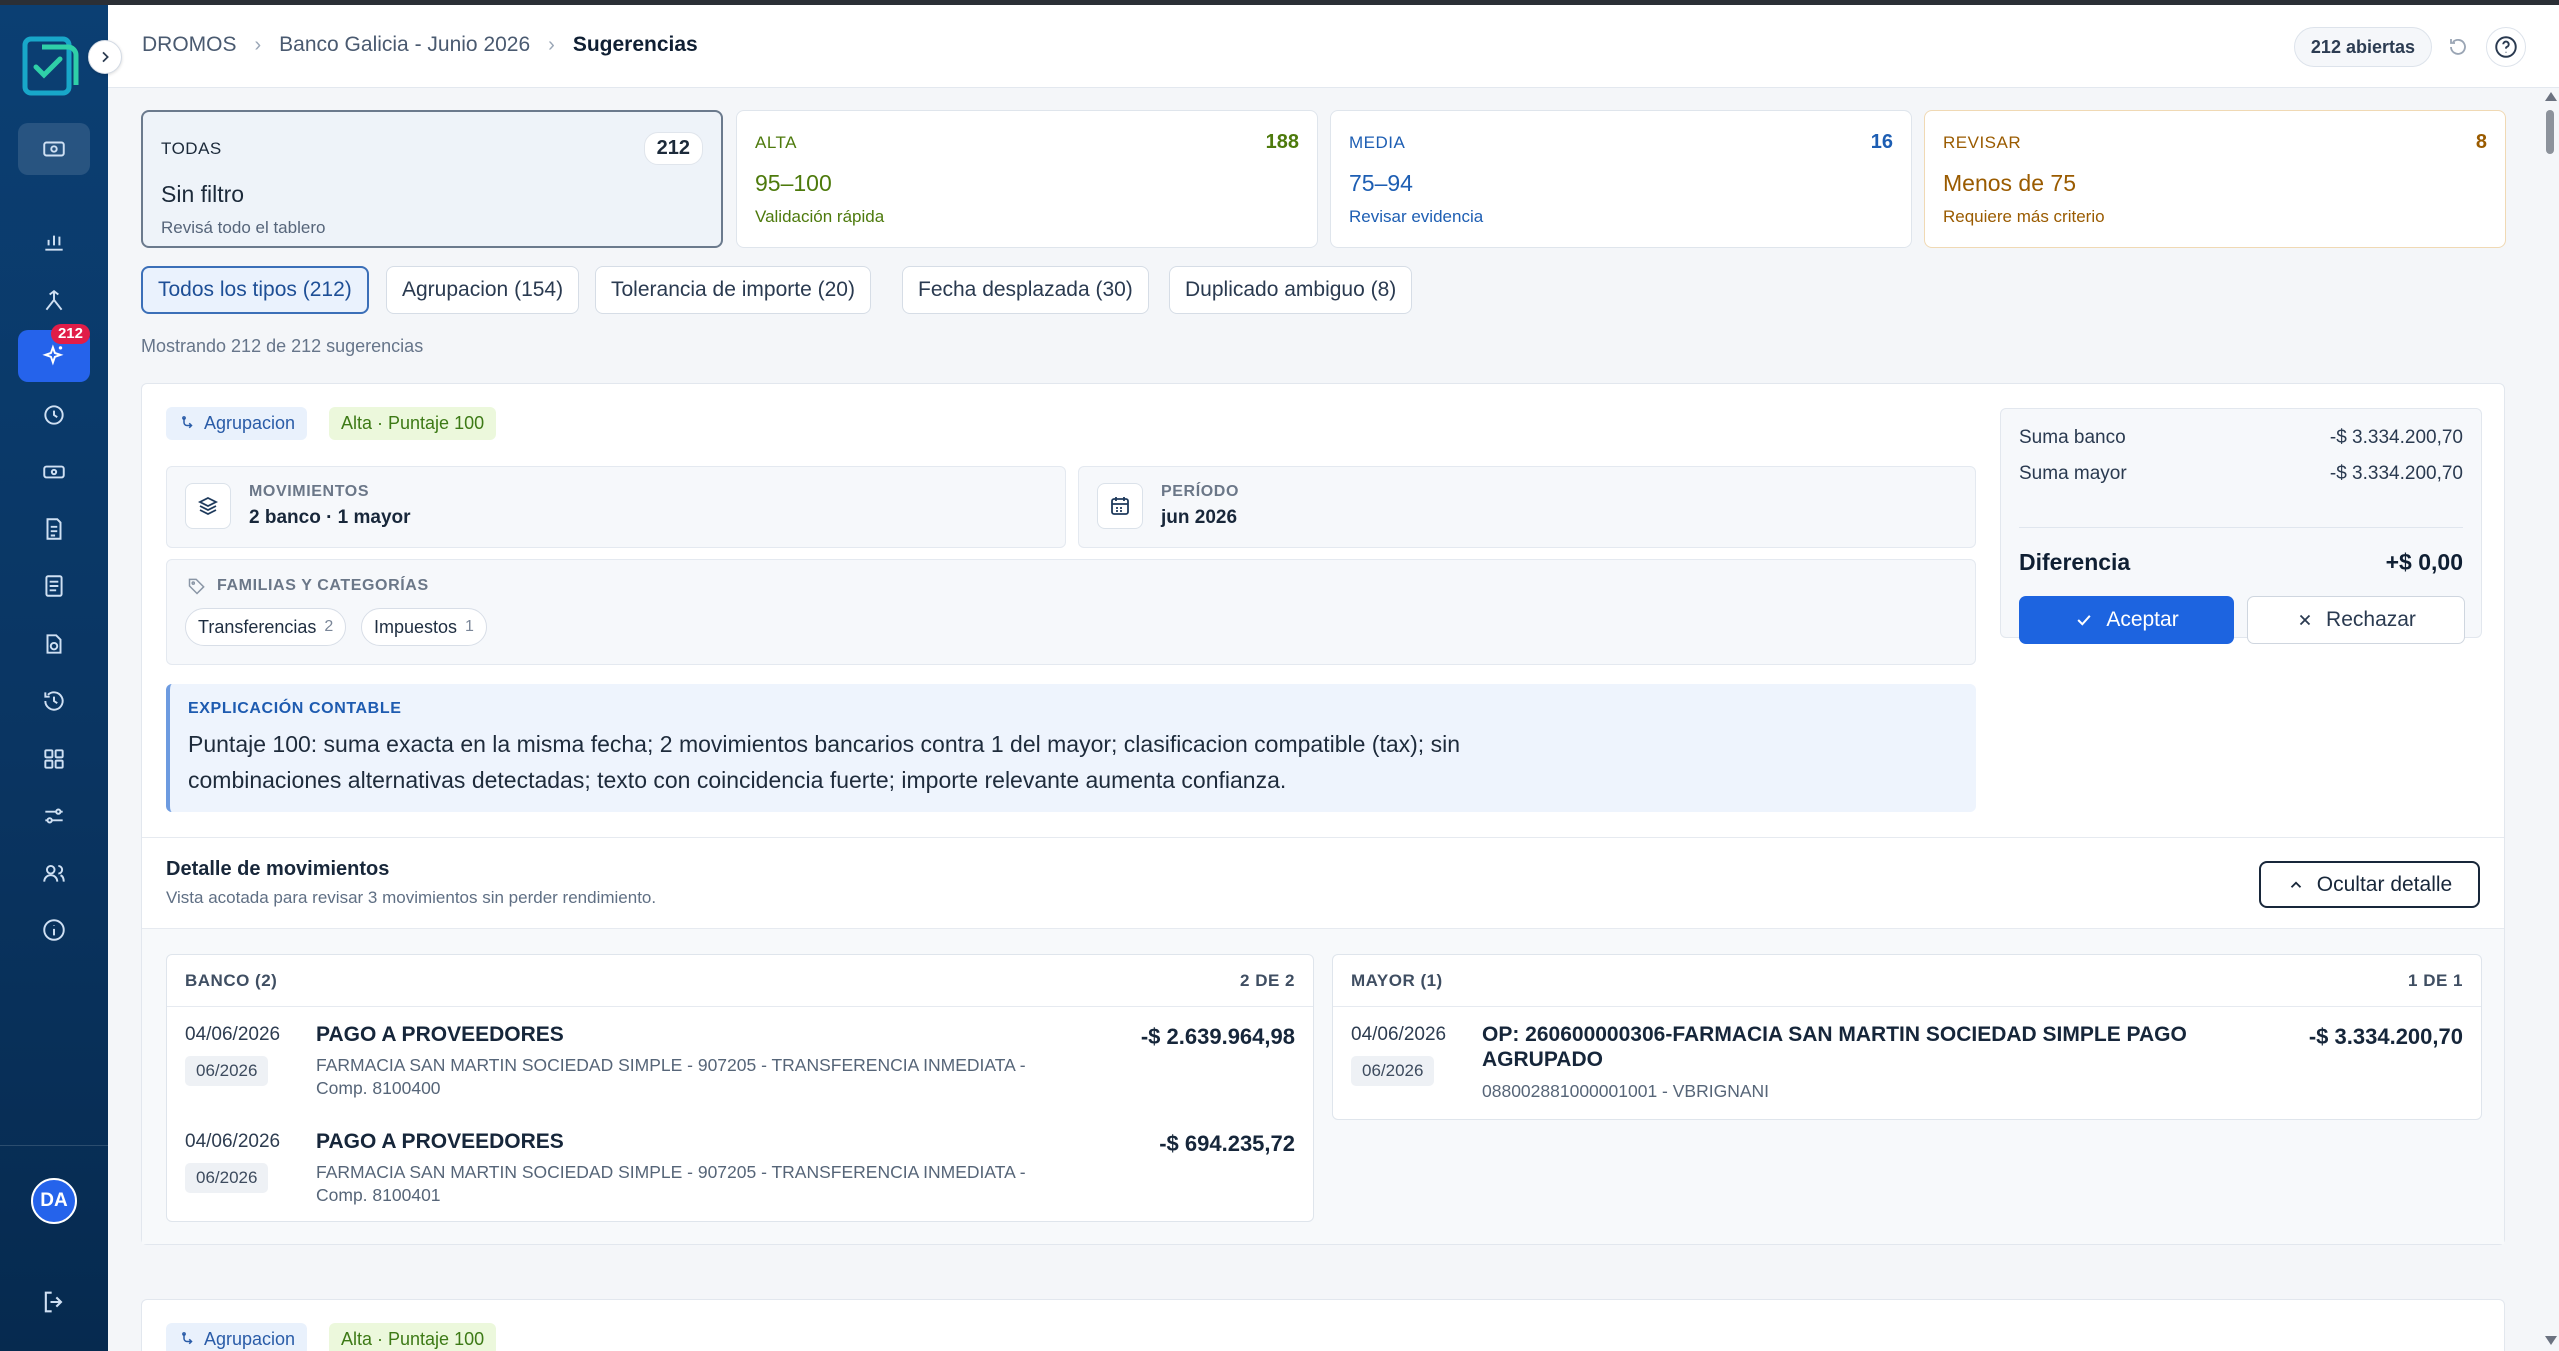  I want to click on scroll-up-arrow-icon, so click(2551, 96).